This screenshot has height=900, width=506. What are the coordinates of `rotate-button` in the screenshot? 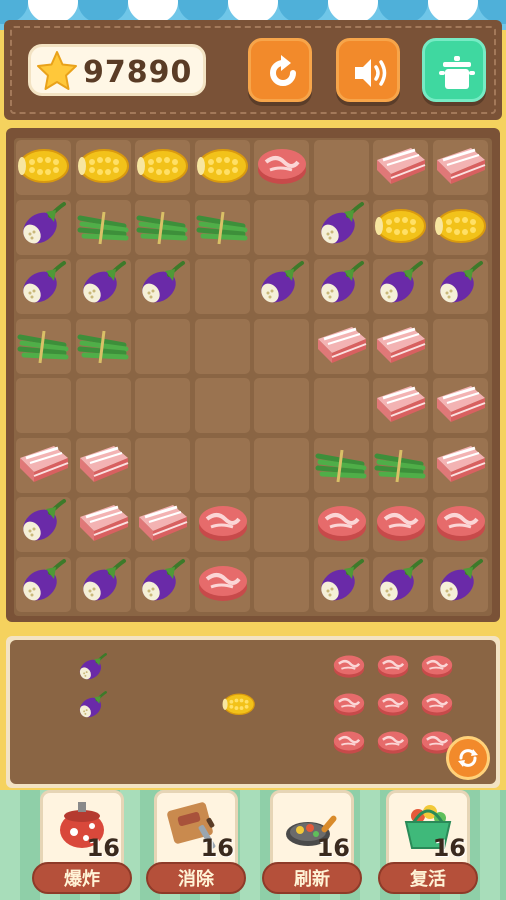 It's located at (468, 758).